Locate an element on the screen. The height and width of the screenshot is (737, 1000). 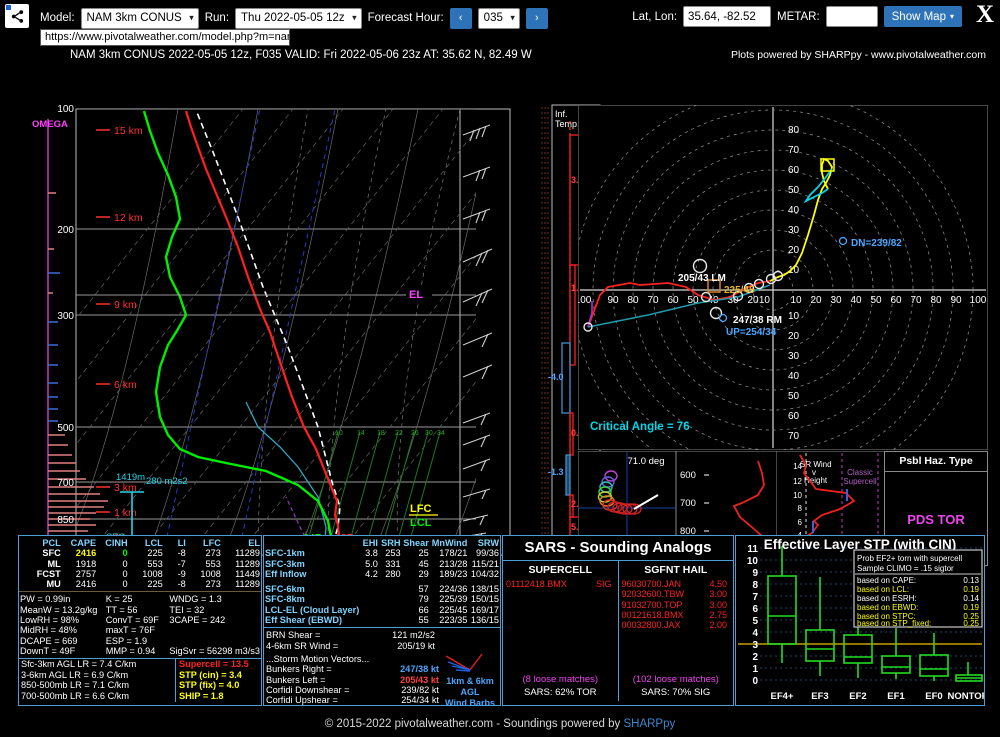
svg-text: 22 is located at coordinates (399, 433).